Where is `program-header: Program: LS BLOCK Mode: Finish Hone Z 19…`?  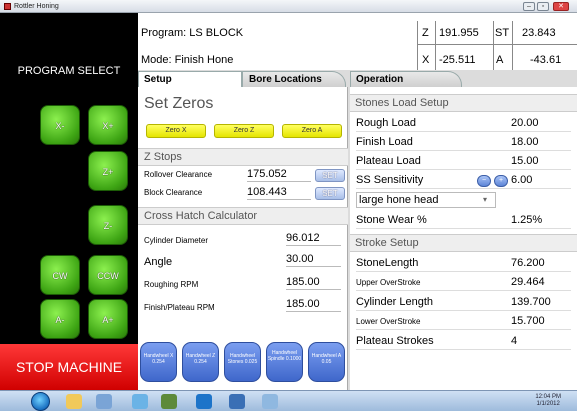 program-header: Program: LS BLOCK Mode: Finish Hone Z 19… is located at coordinates (357, 41).